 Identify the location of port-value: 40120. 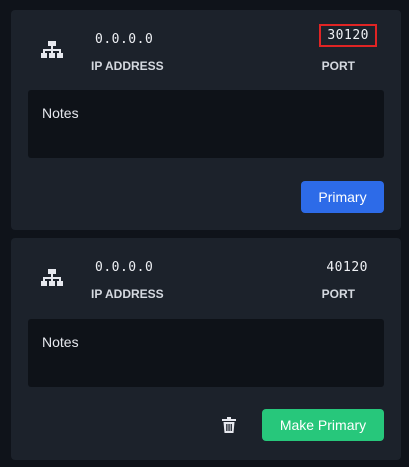
(347, 267).